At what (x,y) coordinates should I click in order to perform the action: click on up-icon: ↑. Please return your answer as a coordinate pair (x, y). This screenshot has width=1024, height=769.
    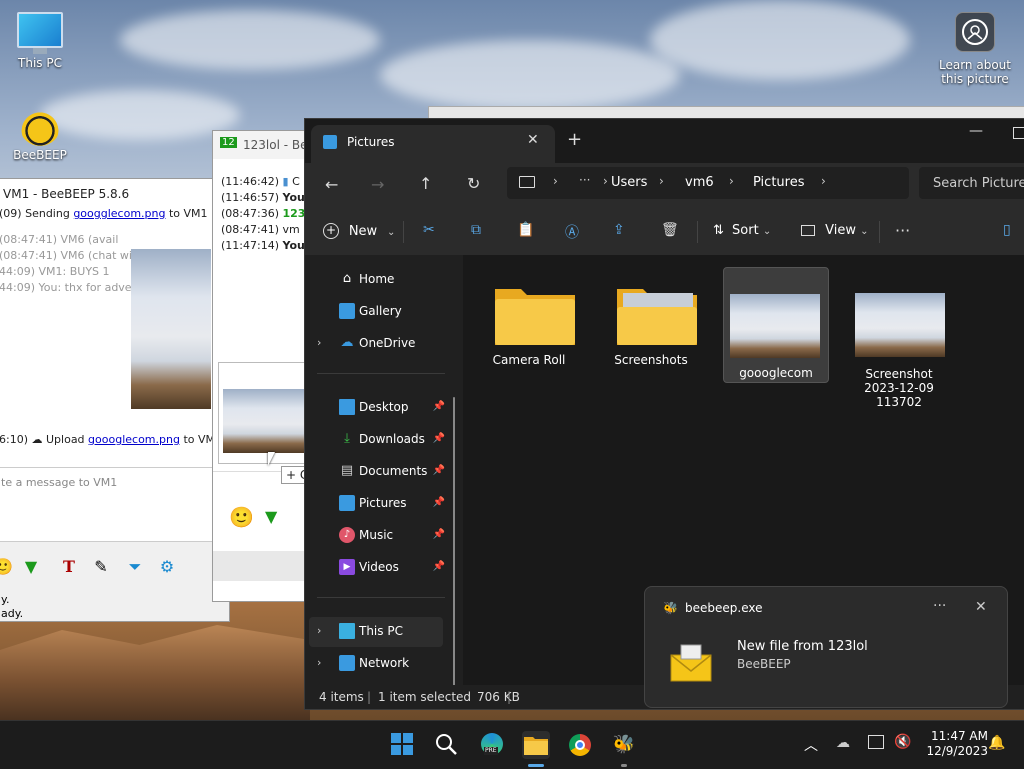
    Looking at the image, I should click on (425, 183).